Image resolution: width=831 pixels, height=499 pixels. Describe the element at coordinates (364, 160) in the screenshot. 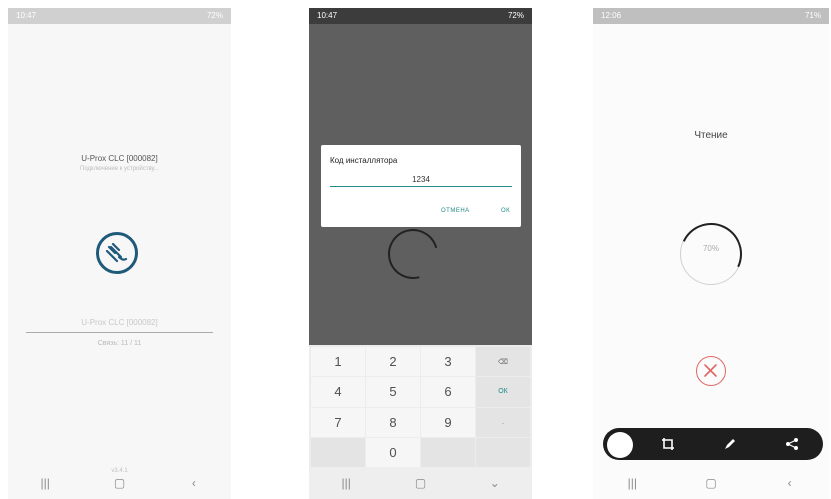

I see `dialog-title: Код инсталлятора` at that location.